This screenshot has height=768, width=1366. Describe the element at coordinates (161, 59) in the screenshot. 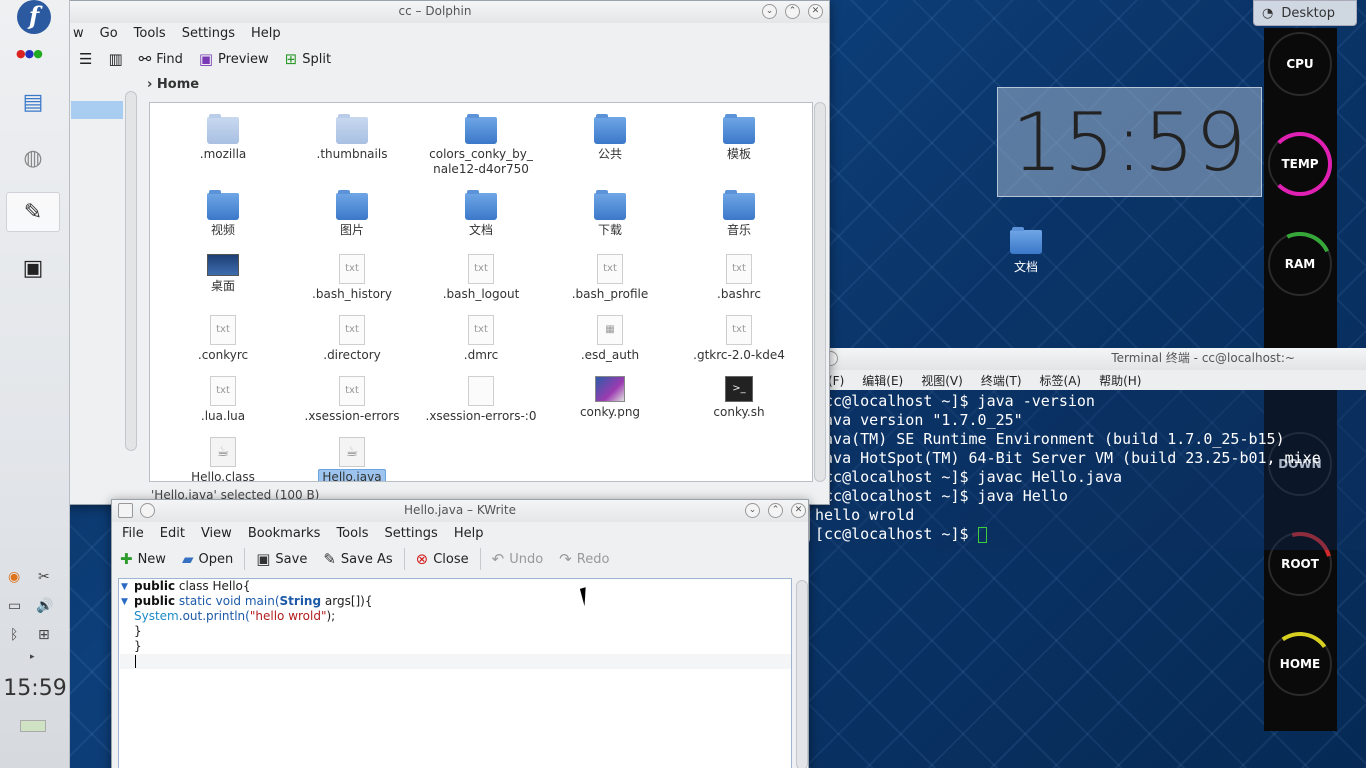

I see `find-button: ⚯ Find` at that location.